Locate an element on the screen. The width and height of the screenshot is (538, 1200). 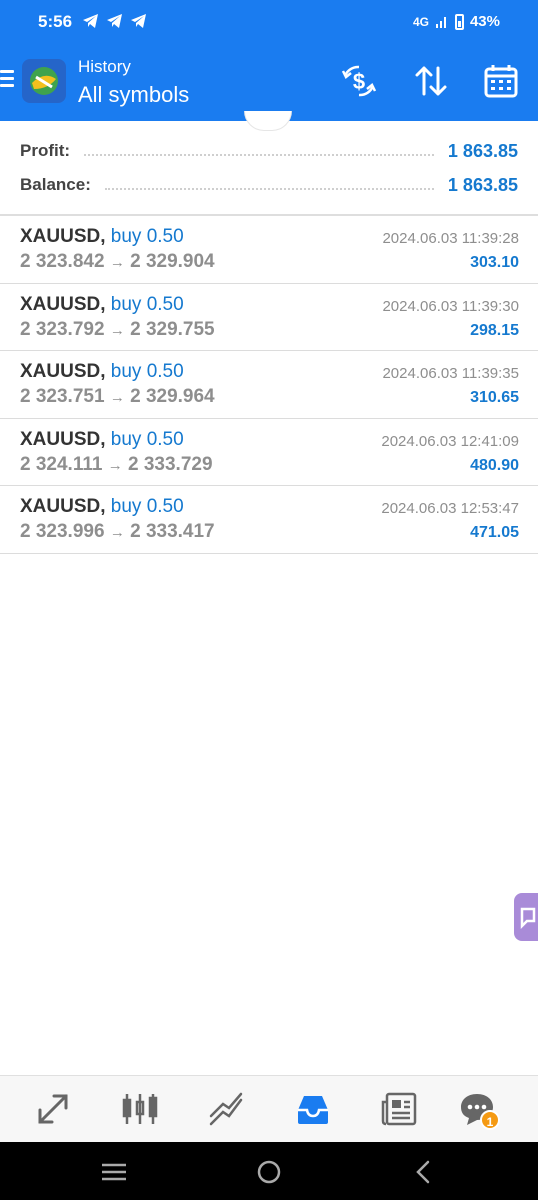
app-bar: History All symbols $ is located at coordinates (269, 82).